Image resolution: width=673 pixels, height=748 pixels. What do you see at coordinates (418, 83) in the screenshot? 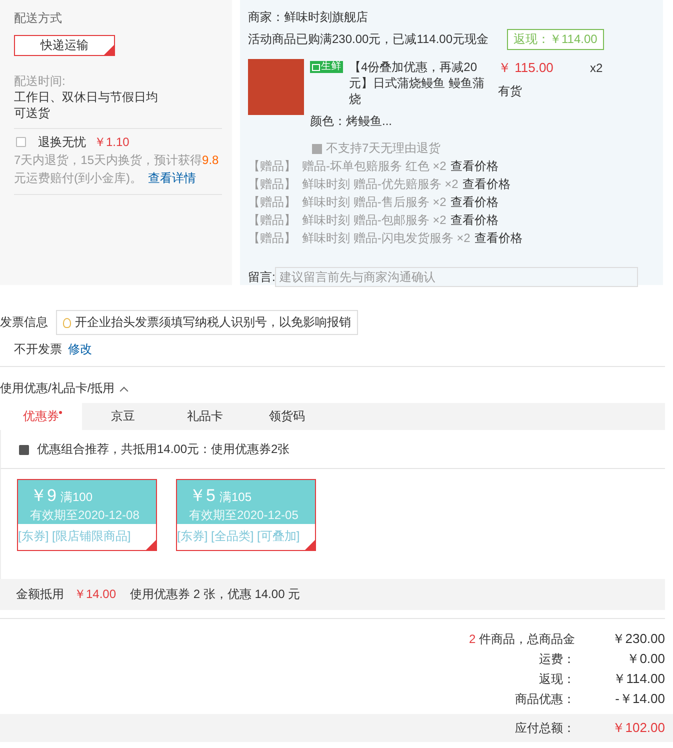
I see `product-title: 【4份叠加优惠，再减20元】日式蒲烧鳗鱼 鳗鱼蒲烧` at bounding box center [418, 83].